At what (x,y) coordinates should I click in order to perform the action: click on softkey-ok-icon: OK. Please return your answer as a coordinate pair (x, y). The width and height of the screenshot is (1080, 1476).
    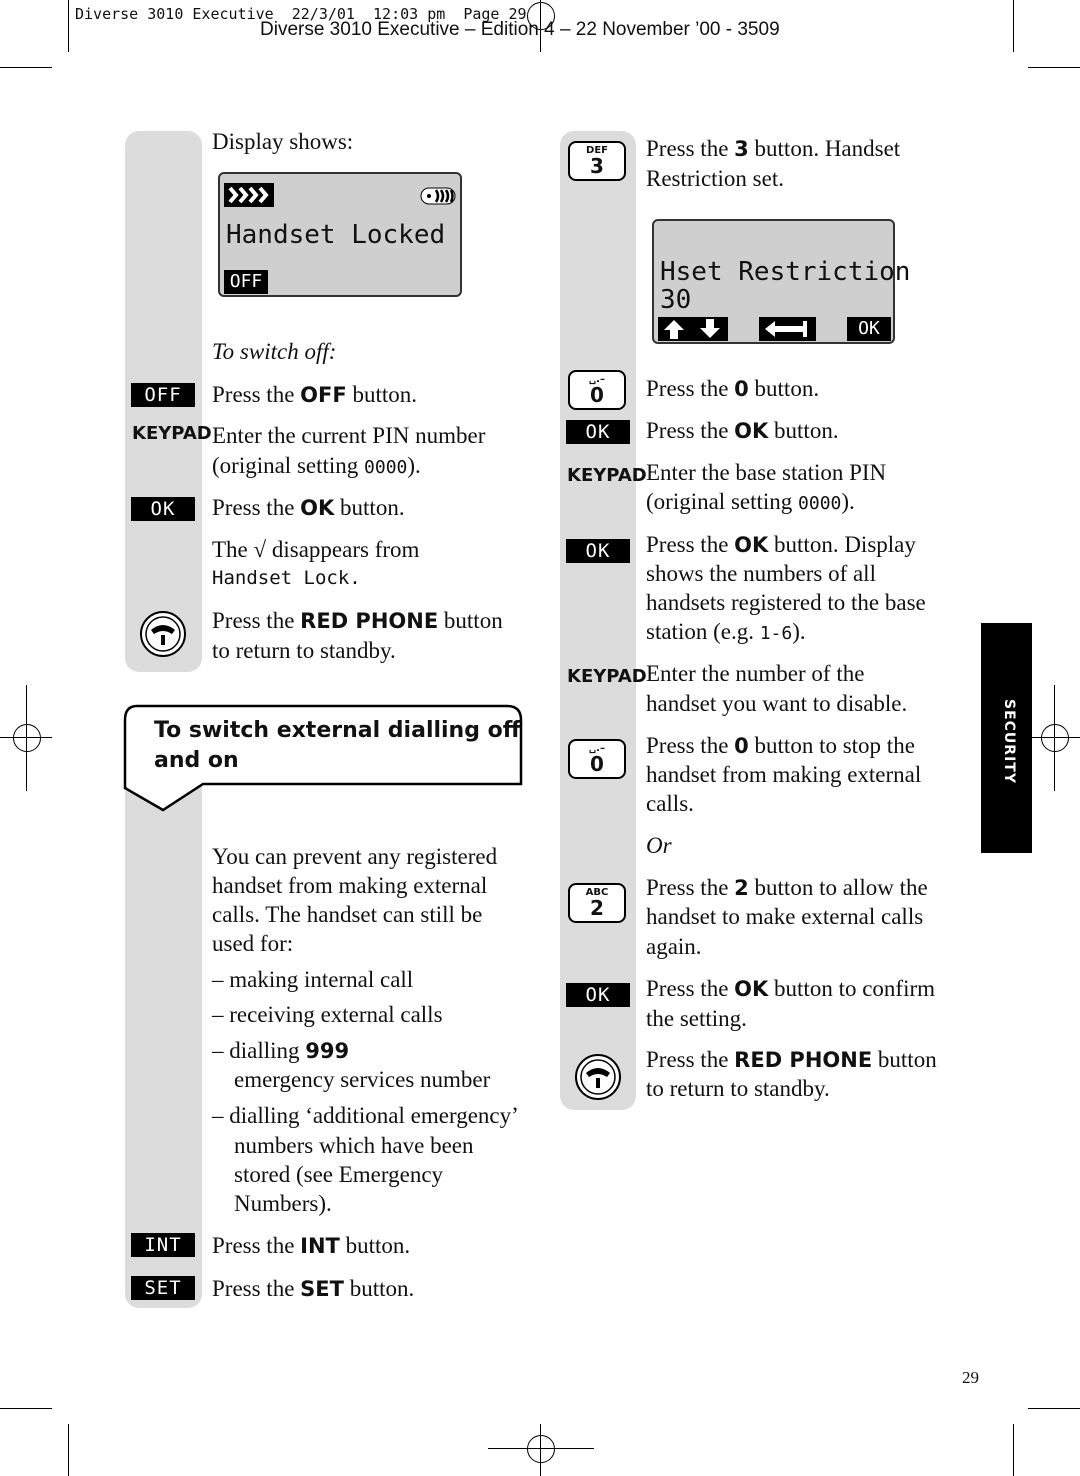
    Looking at the image, I should click on (598, 551).